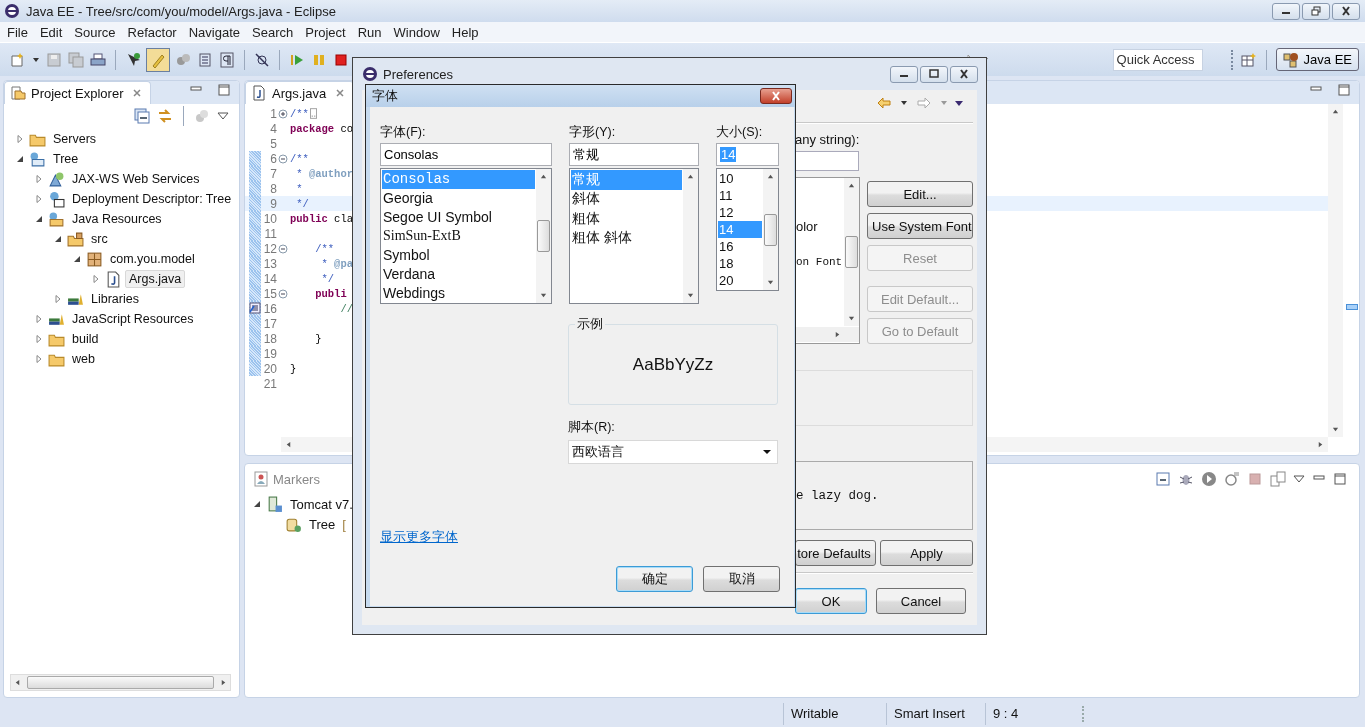 This screenshot has width=1365, height=727. I want to click on marks-icon, so click(183, 59).